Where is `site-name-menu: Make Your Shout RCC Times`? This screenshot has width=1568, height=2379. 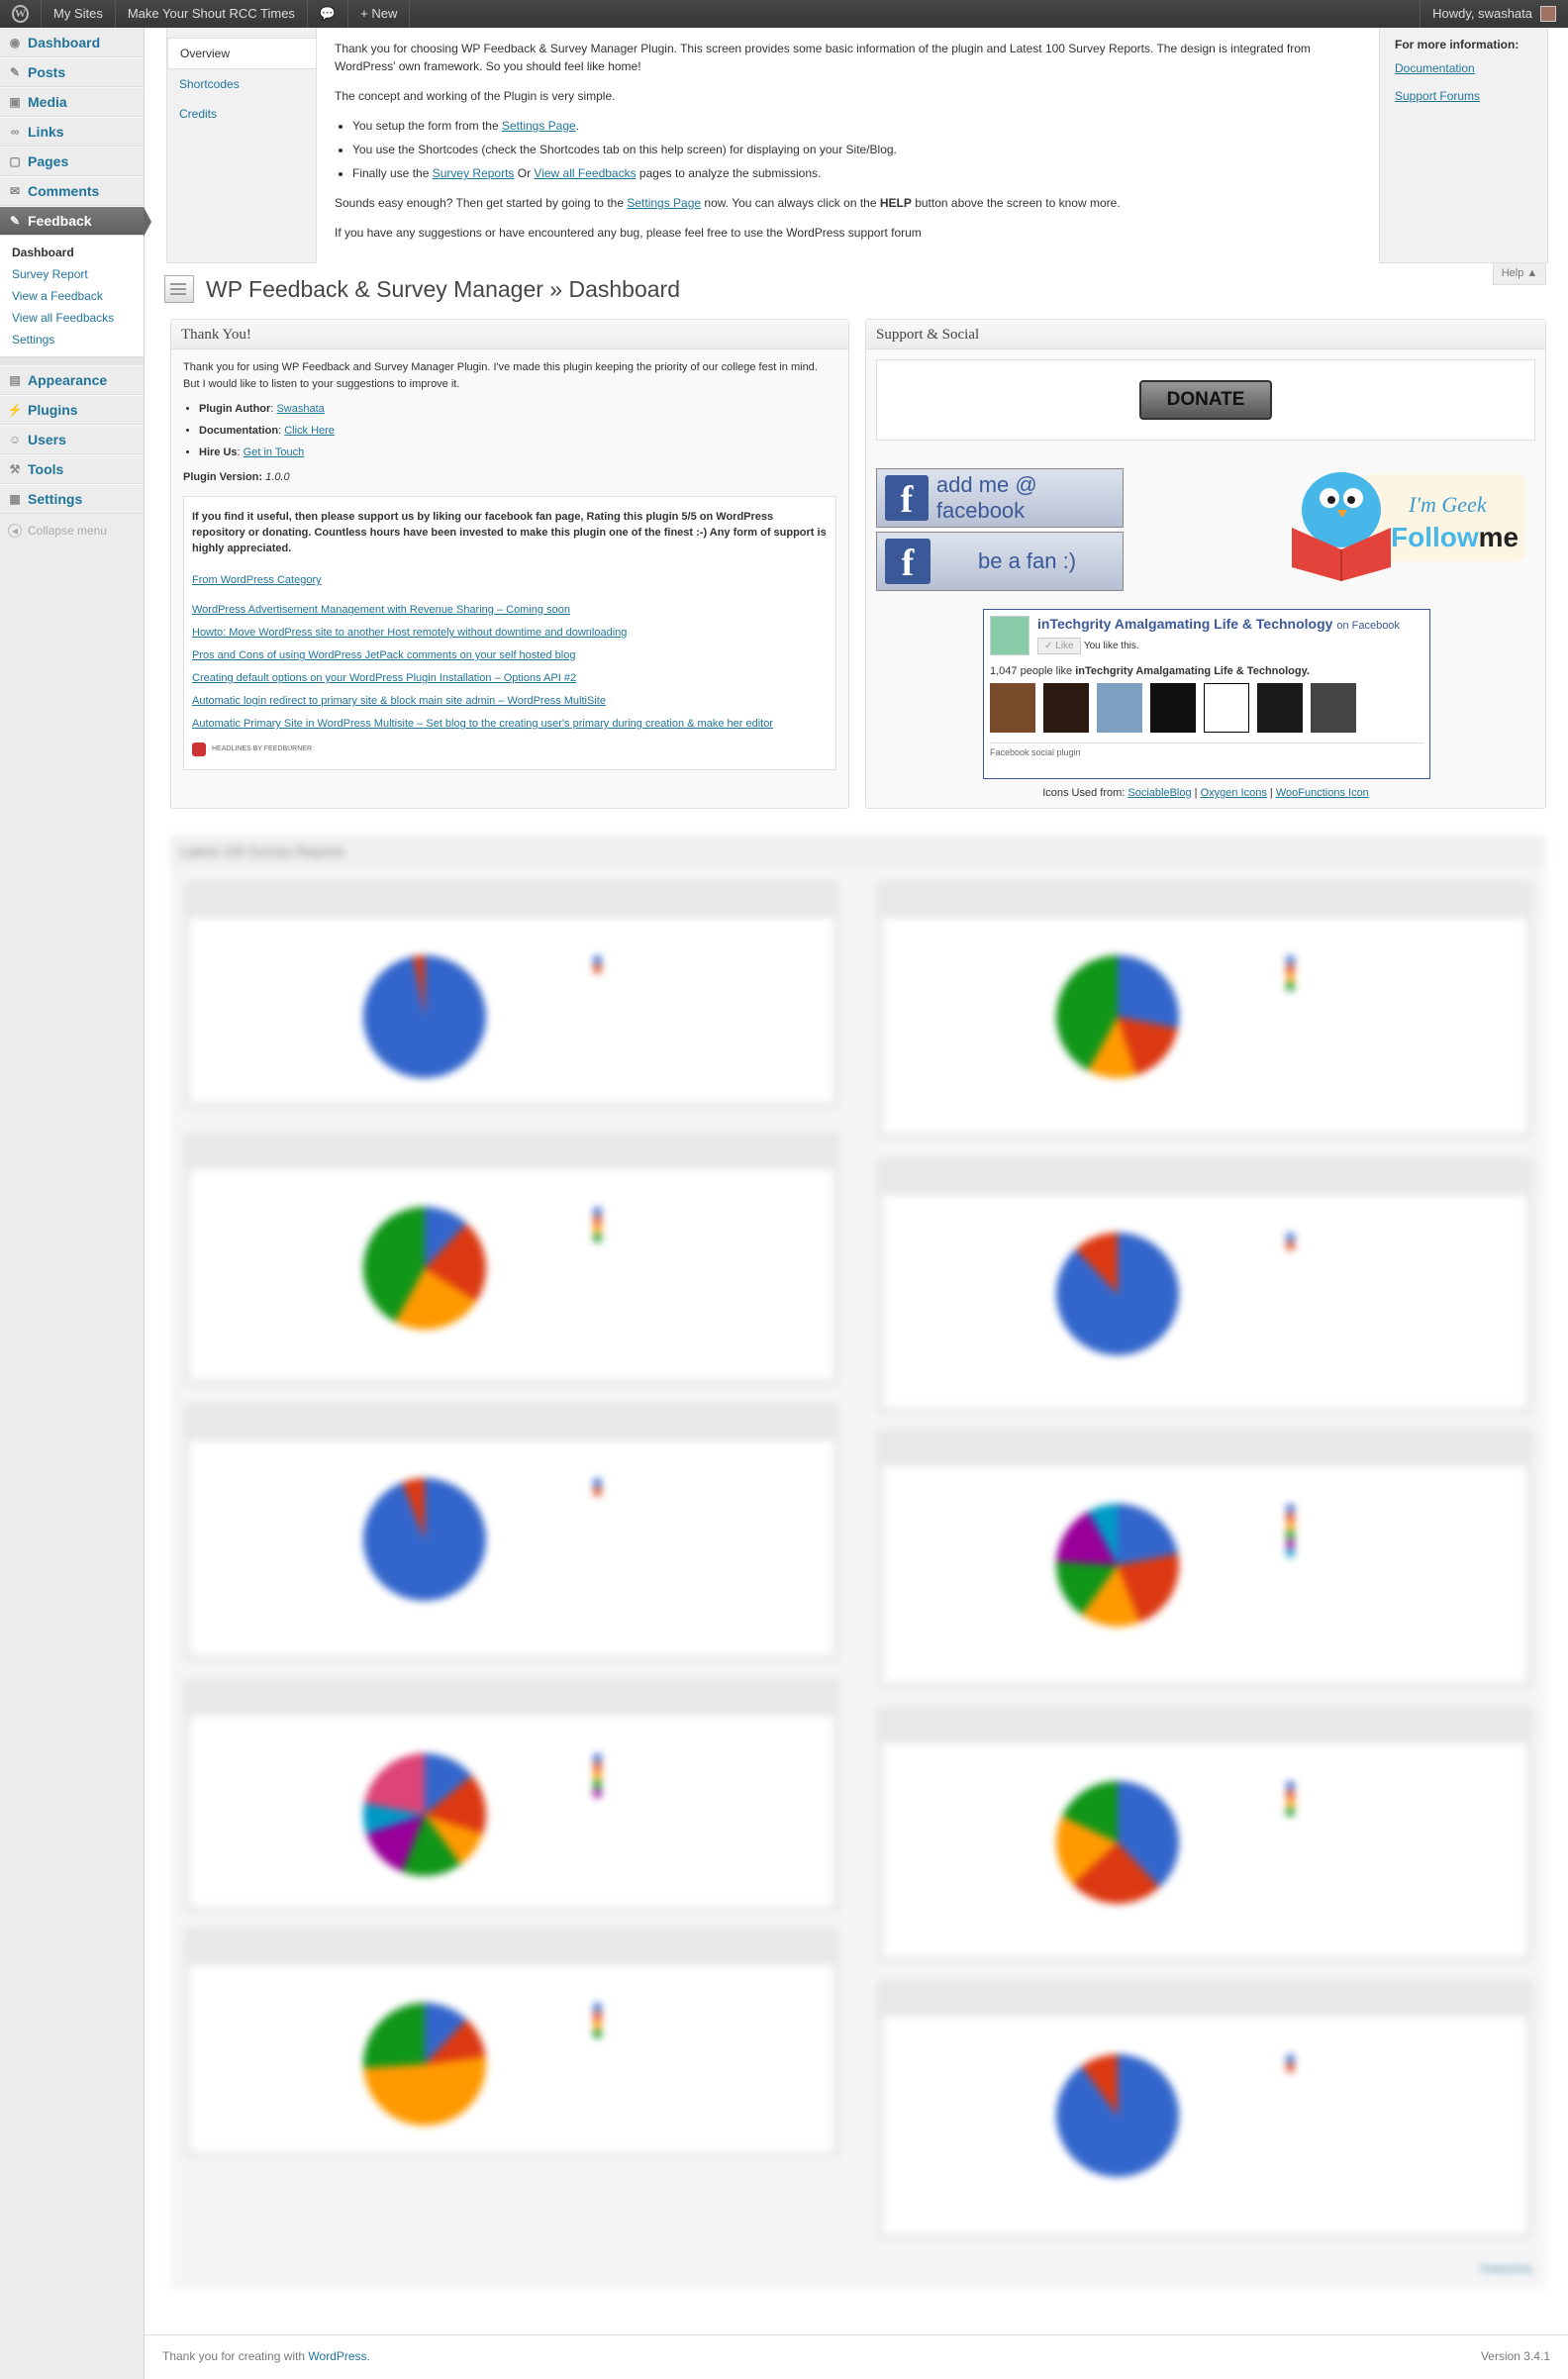 site-name-menu: Make Your Shout RCC Times is located at coordinates (212, 14).